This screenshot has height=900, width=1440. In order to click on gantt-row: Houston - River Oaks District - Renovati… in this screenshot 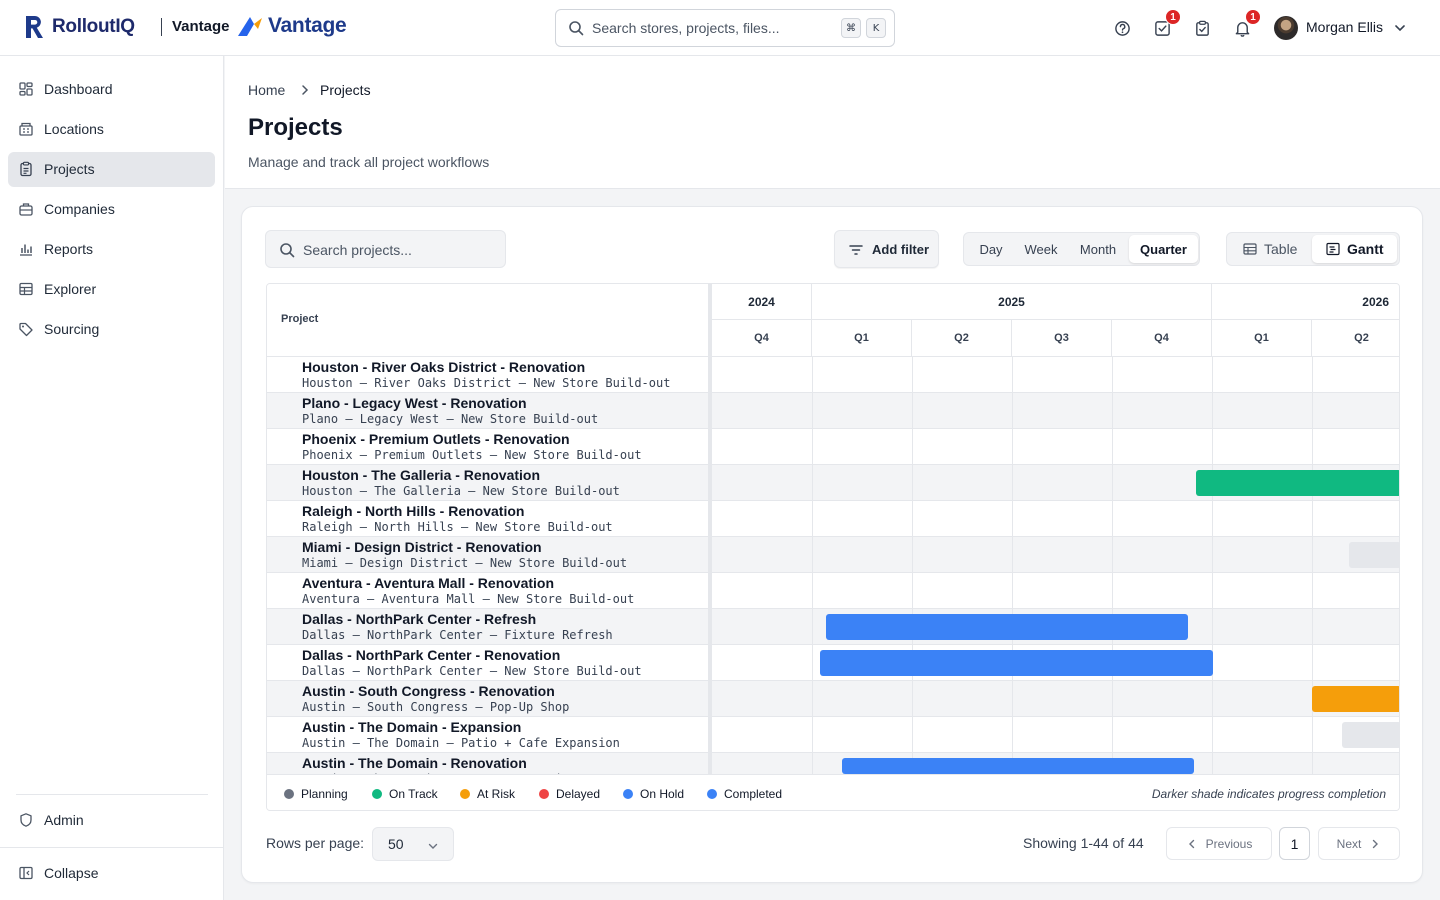, I will do `click(833, 375)`.